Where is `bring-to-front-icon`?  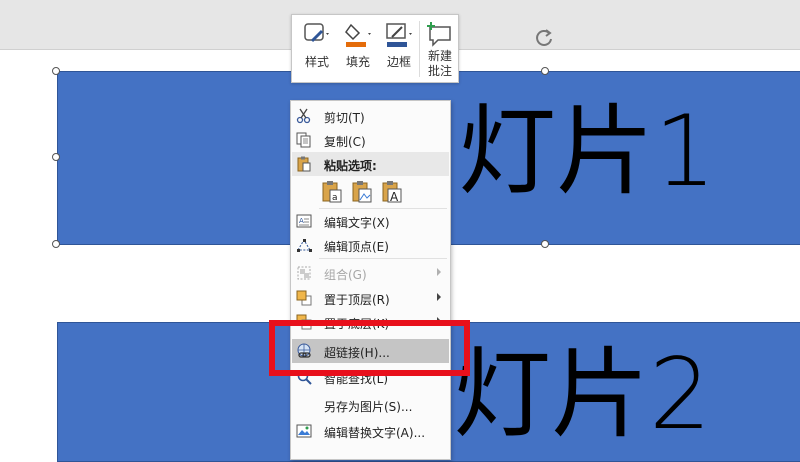
bring-to-front-icon is located at coordinates (304, 298).